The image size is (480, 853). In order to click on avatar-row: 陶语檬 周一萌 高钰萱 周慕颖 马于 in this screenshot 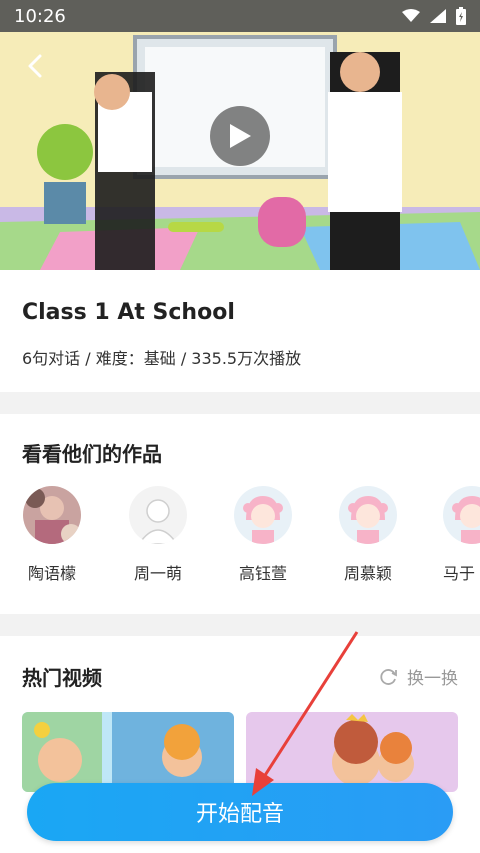, I will do `click(251, 541)`.